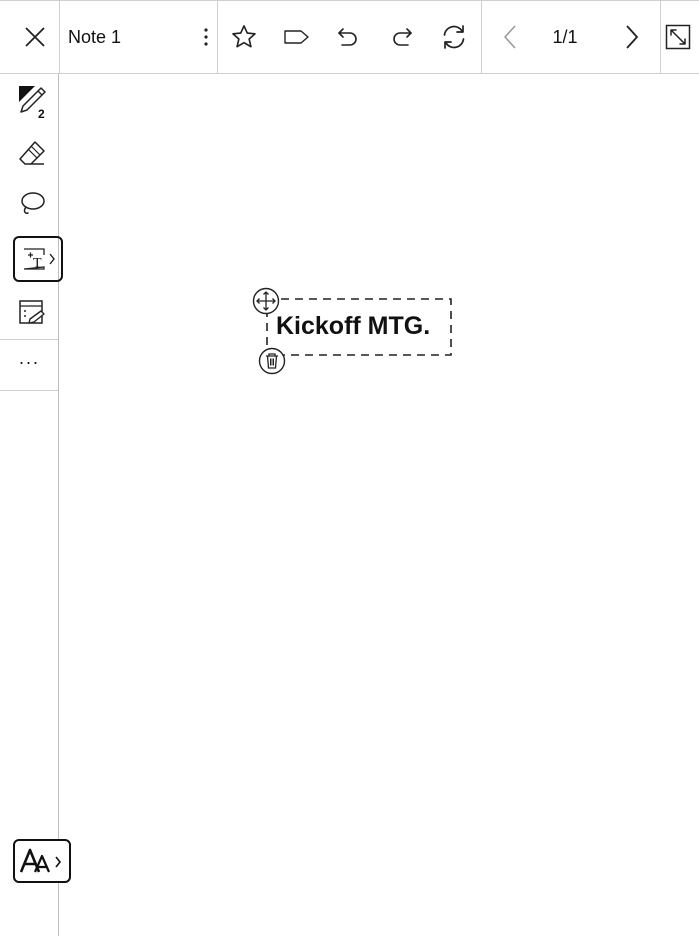 The image size is (699, 936). What do you see at coordinates (353, 326) in the screenshot?
I see `text-box-content: Kickoff MTG.` at bounding box center [353, 326].